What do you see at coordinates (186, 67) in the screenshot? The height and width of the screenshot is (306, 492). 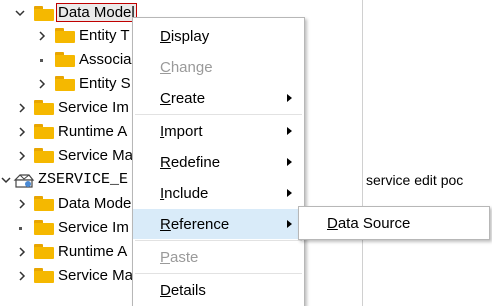 I see `menu-item-label: Change` at bounding box center [186, 67].